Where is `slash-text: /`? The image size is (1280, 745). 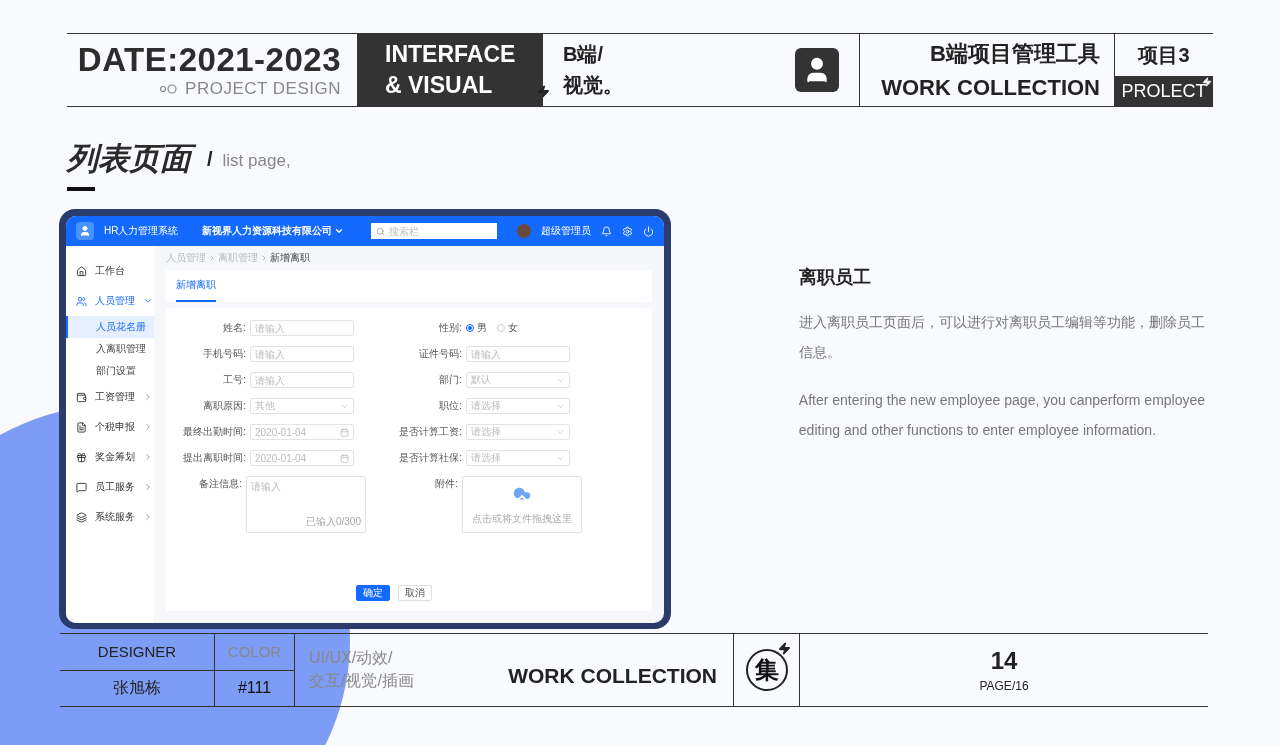
slash-text: / is located at coordinates (210, 159).